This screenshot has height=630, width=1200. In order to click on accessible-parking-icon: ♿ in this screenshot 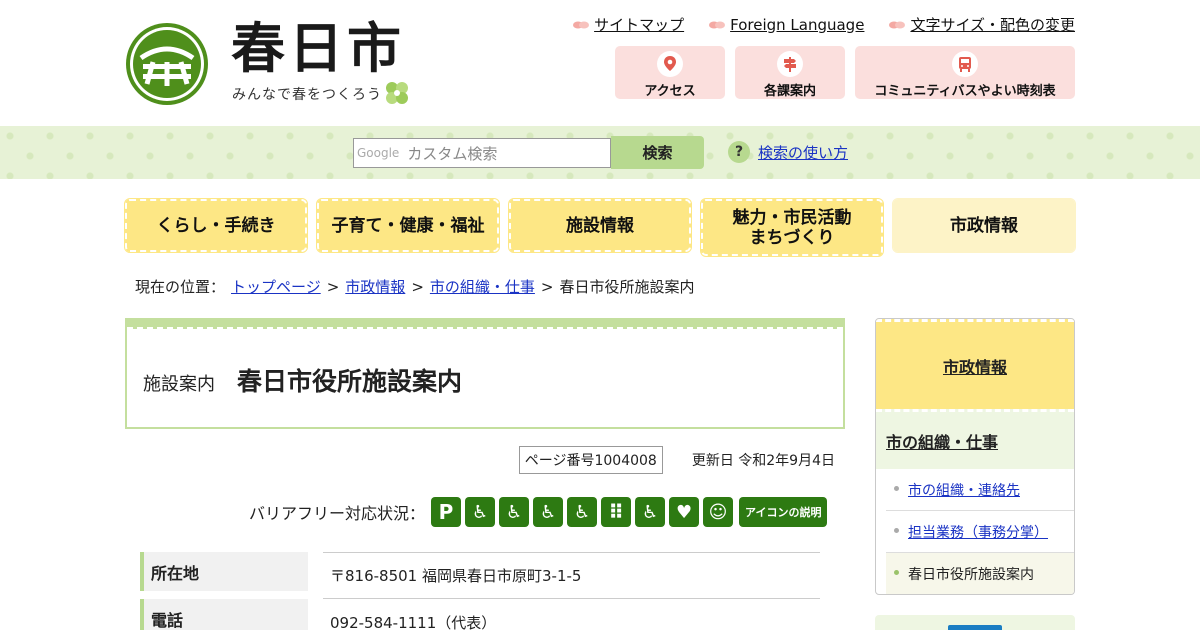, I will do `click(480, 512)`.